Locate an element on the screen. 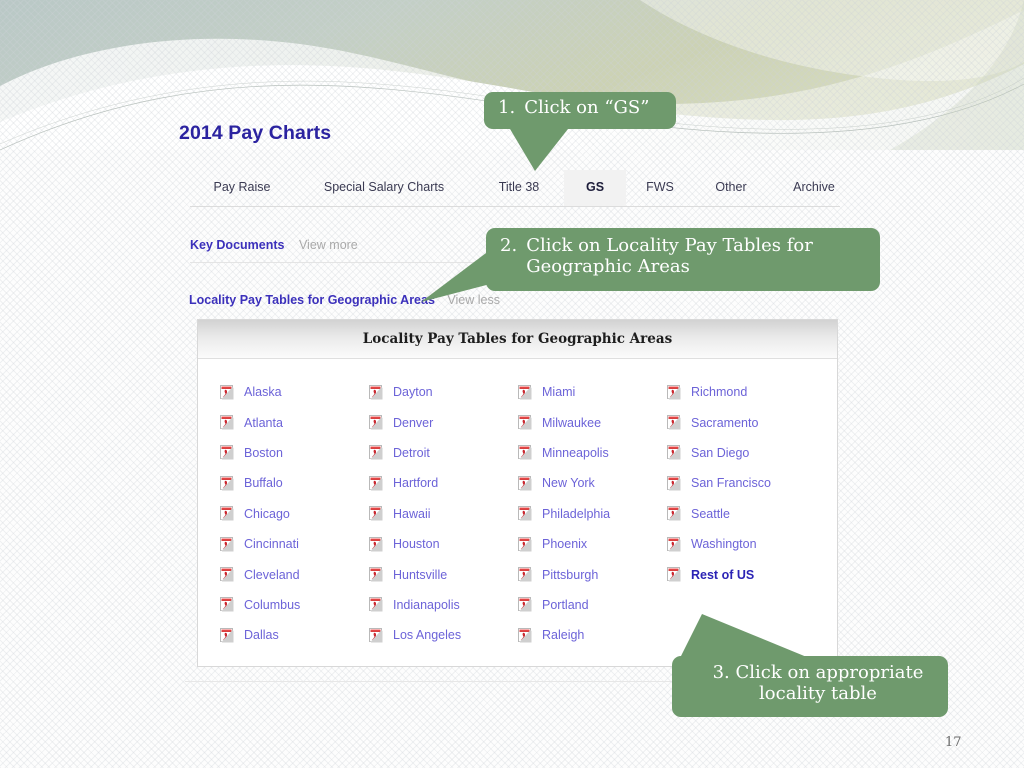  tab-title-38: Title 38 is located at coordinates (519, 187).